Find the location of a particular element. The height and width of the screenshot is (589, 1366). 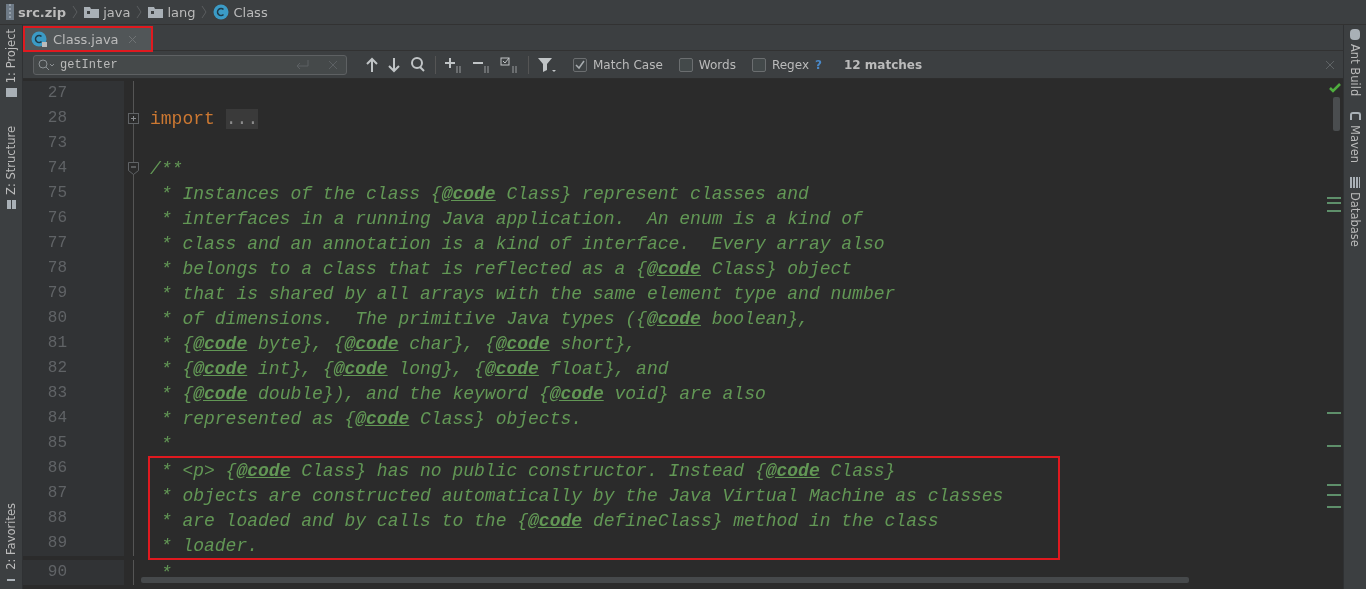

comment-text: * interfaces in a running Java application. An enum is a kind of is located at coordinates (511, 218).